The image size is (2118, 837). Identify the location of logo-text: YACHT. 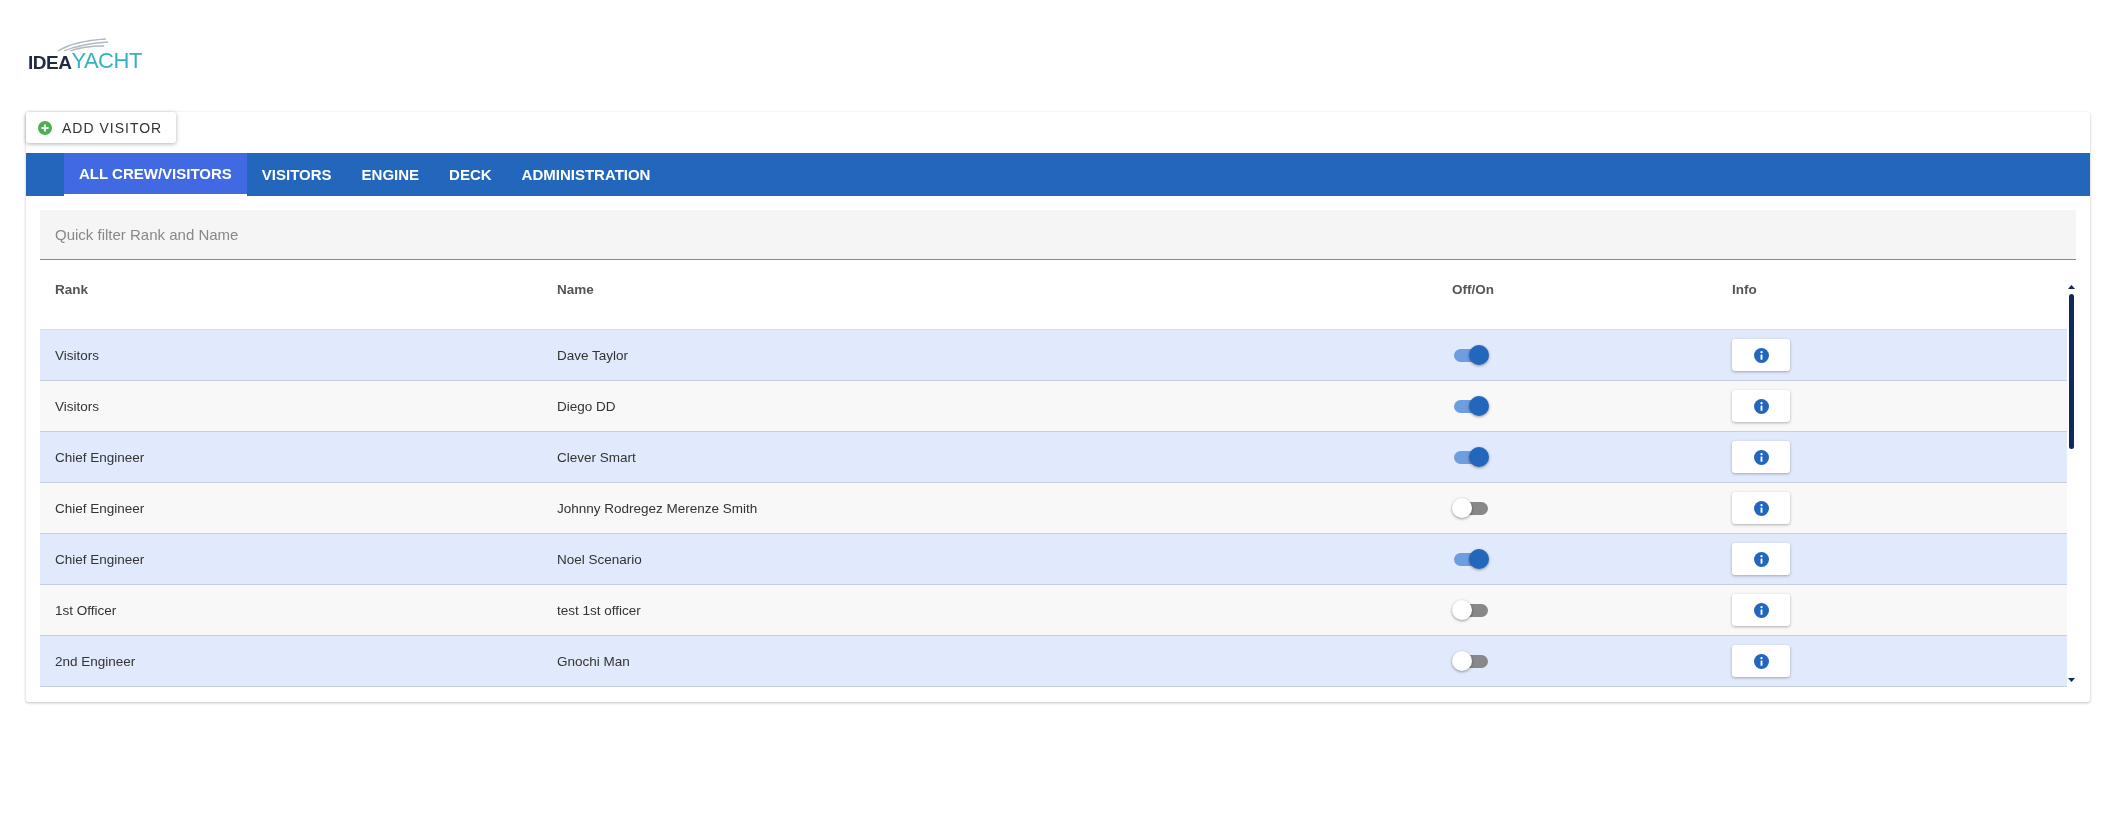
(106, 61).